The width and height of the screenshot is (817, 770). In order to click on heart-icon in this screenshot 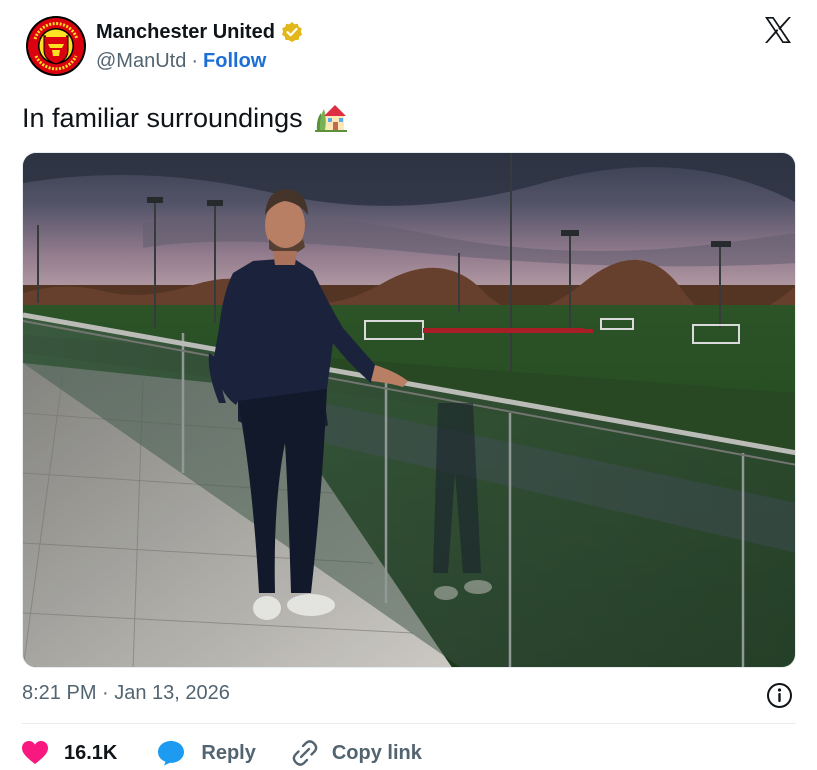, I will do `click(35, 752)`.